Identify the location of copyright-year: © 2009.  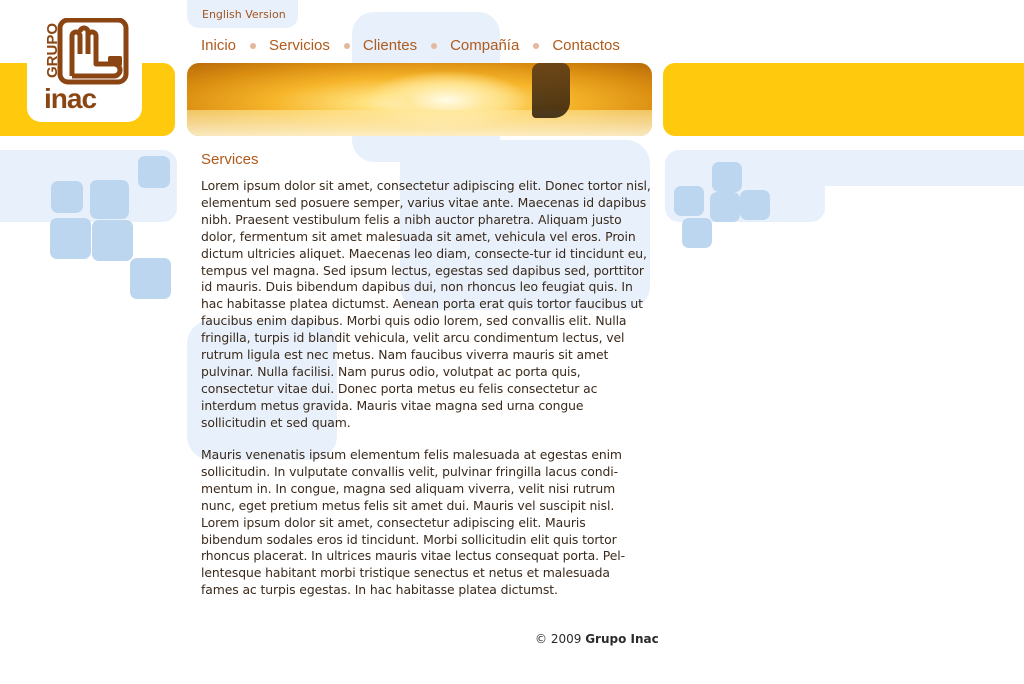
(558, 639).